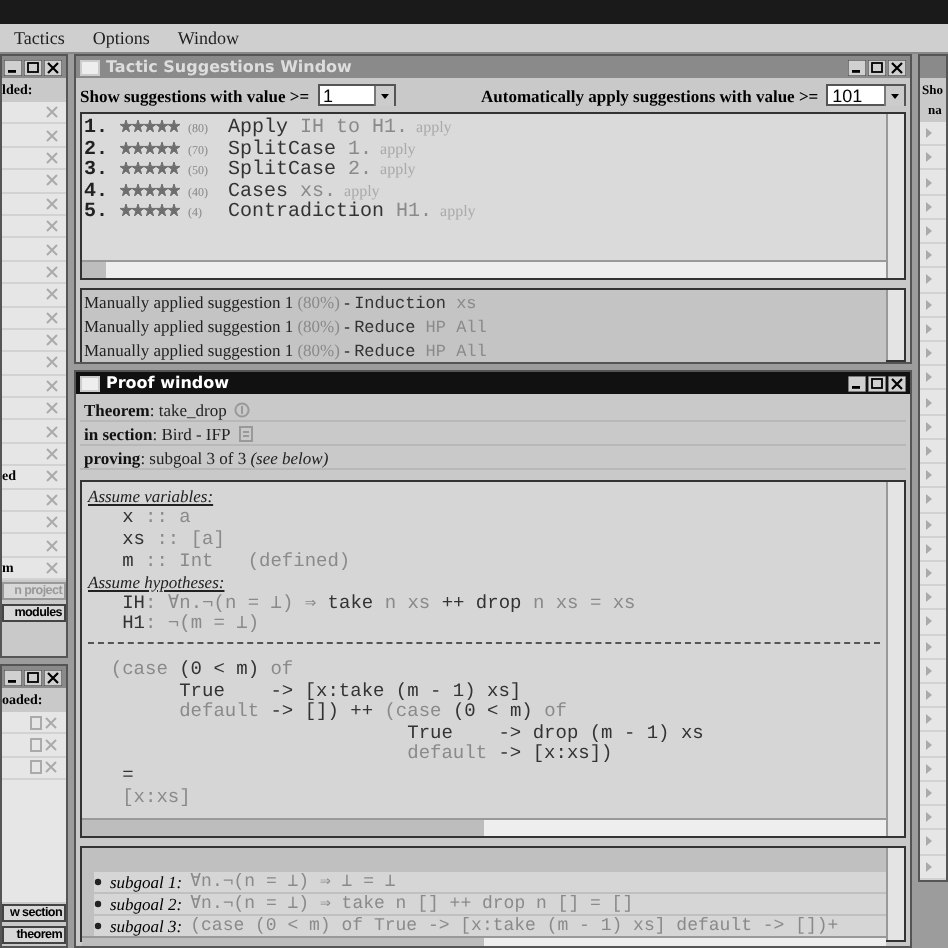 Image resolution: width=948 pixels, height=948 pixels. Describe the element at coordinates (121, 38) in the screenshot. I see `menu-item: Options` at that location.